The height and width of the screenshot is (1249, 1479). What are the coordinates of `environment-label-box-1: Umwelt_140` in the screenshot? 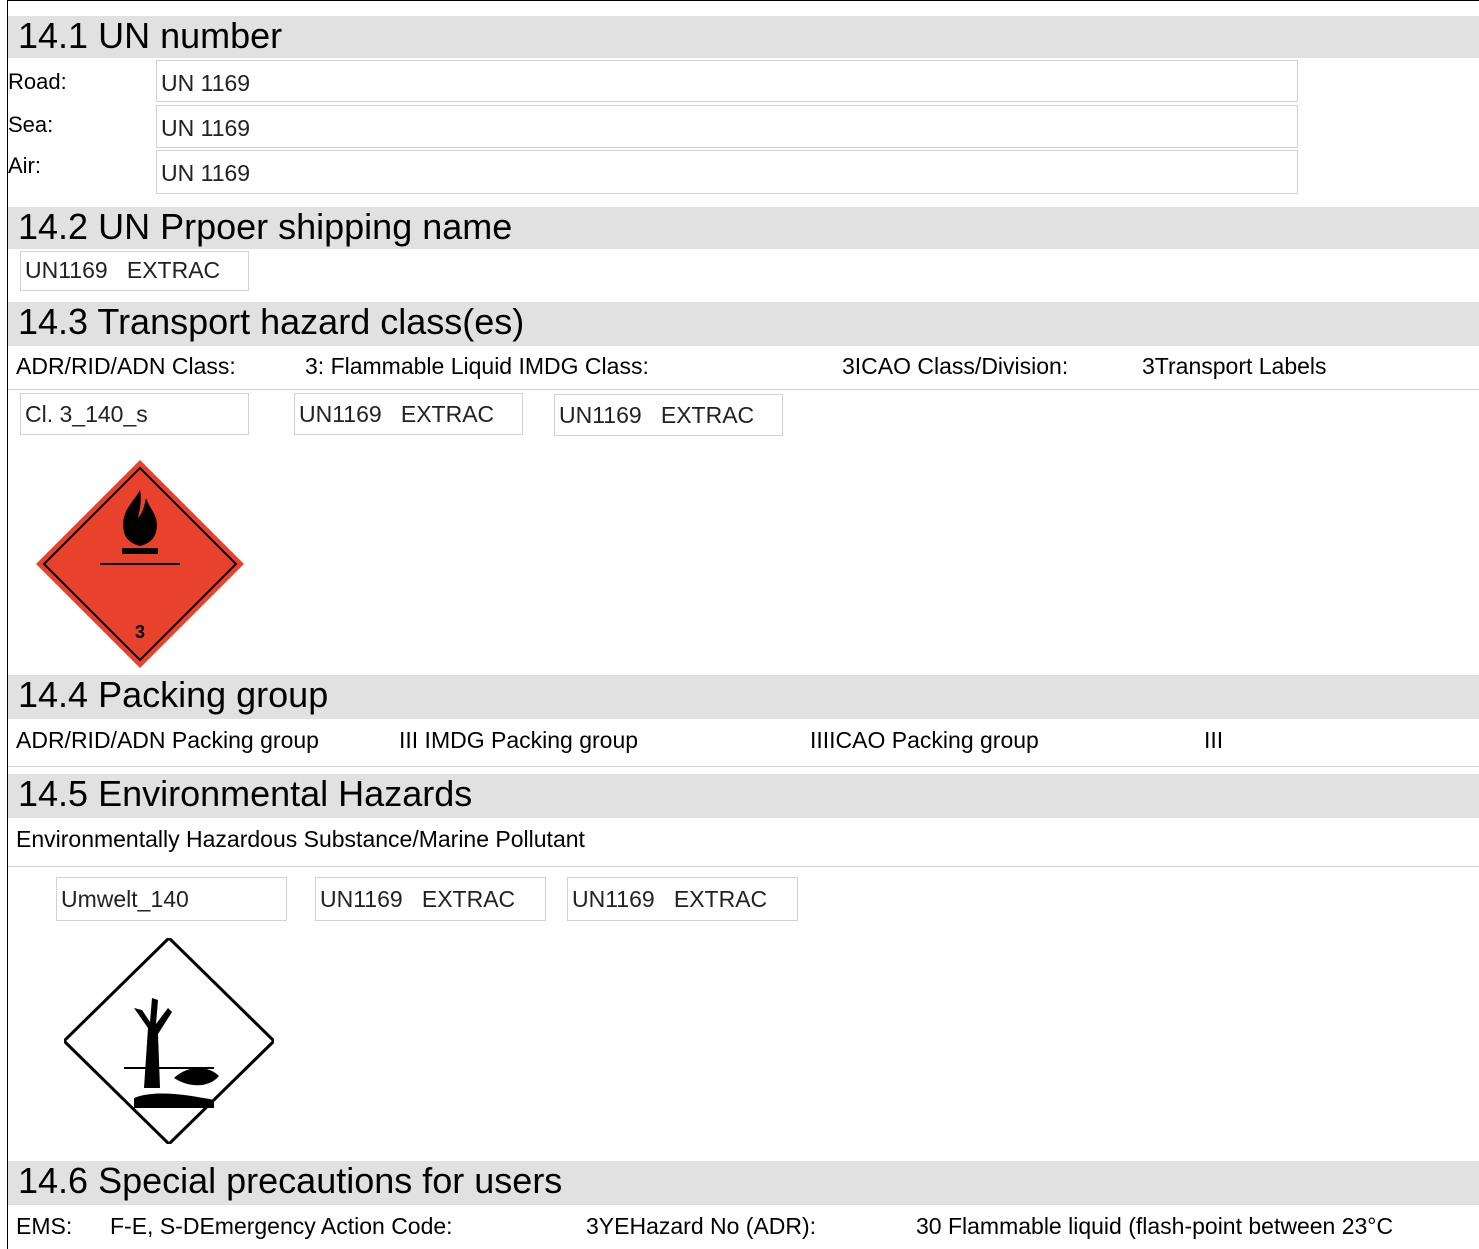 It's located at (171, 899).